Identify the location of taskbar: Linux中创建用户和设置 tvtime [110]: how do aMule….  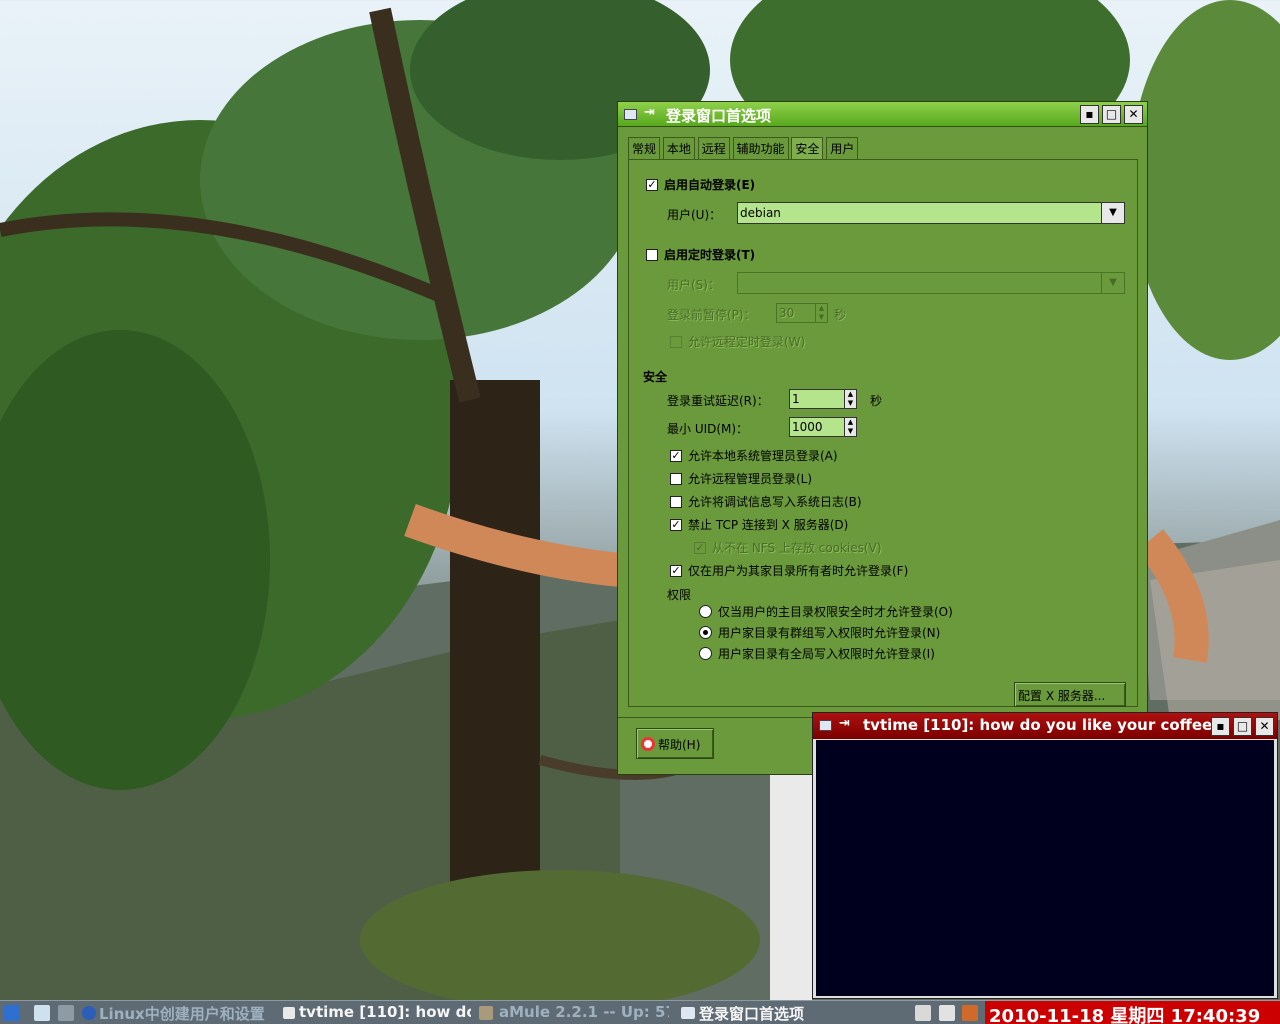
(640, 1012).